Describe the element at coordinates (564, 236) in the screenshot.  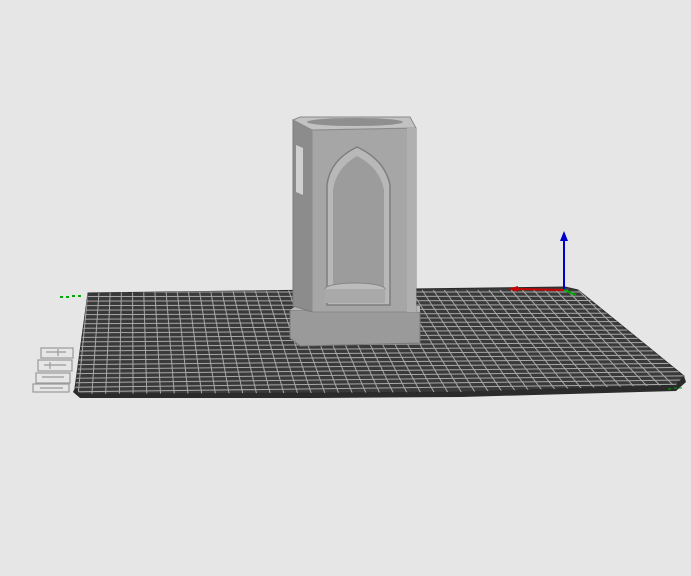
I see `z-axis-arrowhead` at that location.